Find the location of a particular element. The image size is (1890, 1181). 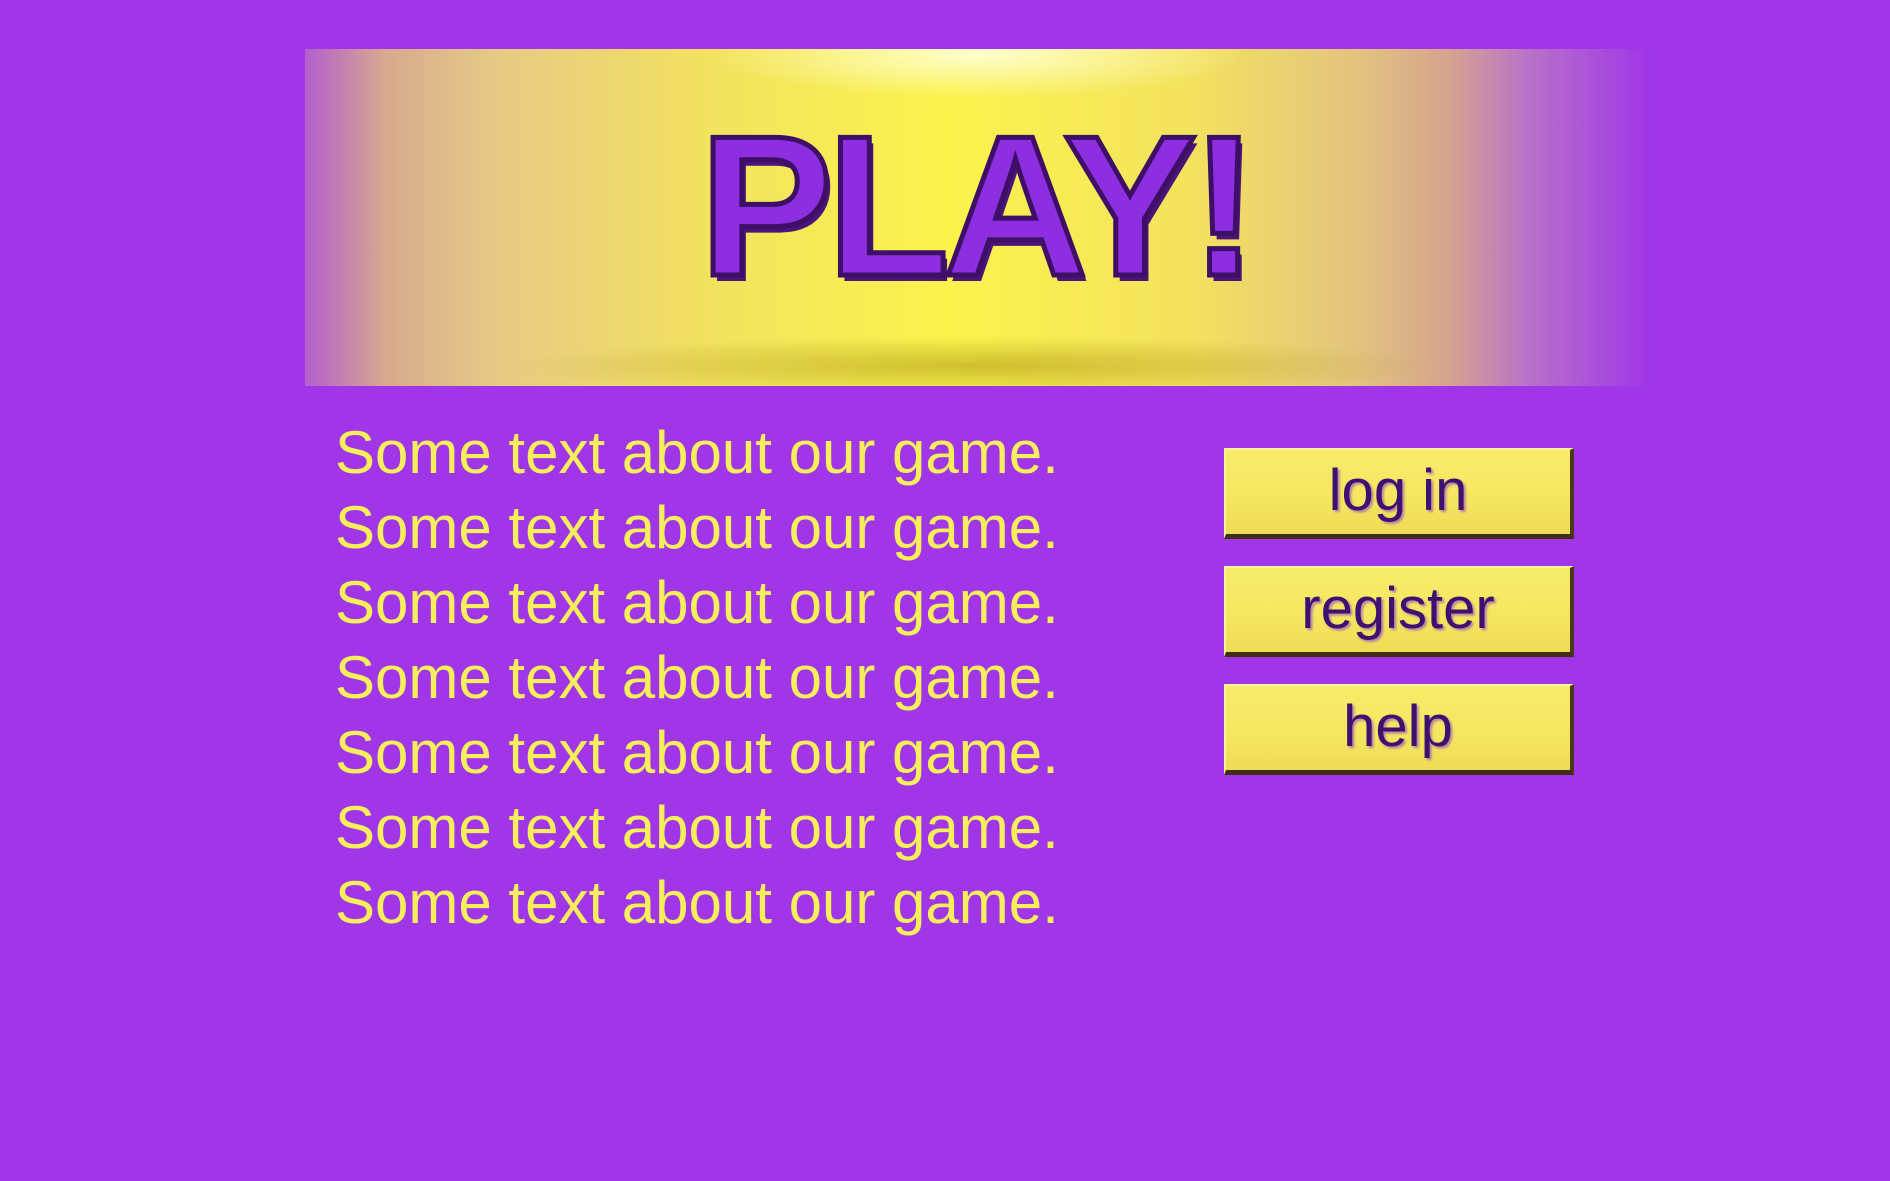

side-menu: log in register help is located at coordinates (1401, 625).